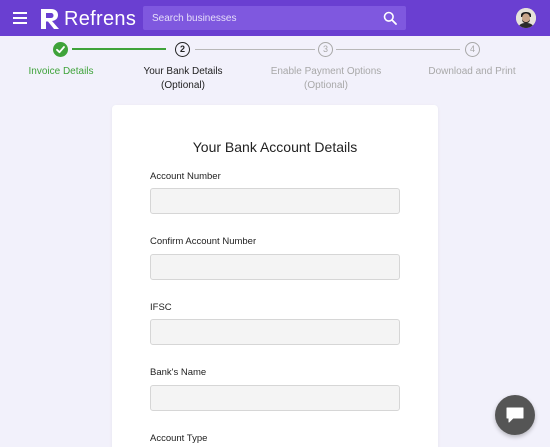 This screenshot has height=447, width=550. Describe the element at coordinates (275, 398) in the screenshot. I see `bank-name-input` at that location.